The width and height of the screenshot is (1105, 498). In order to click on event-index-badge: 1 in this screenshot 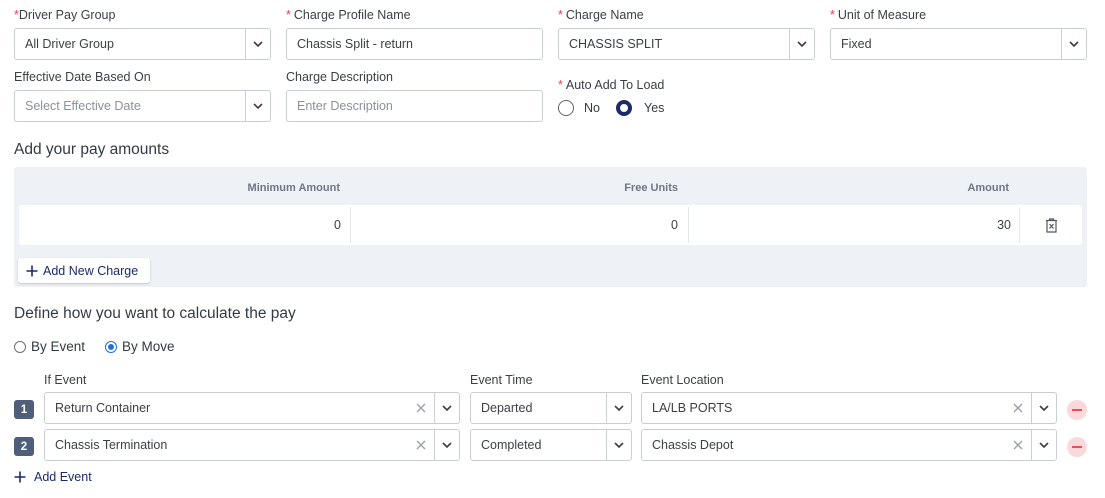, I will do `click(24, 409)`.